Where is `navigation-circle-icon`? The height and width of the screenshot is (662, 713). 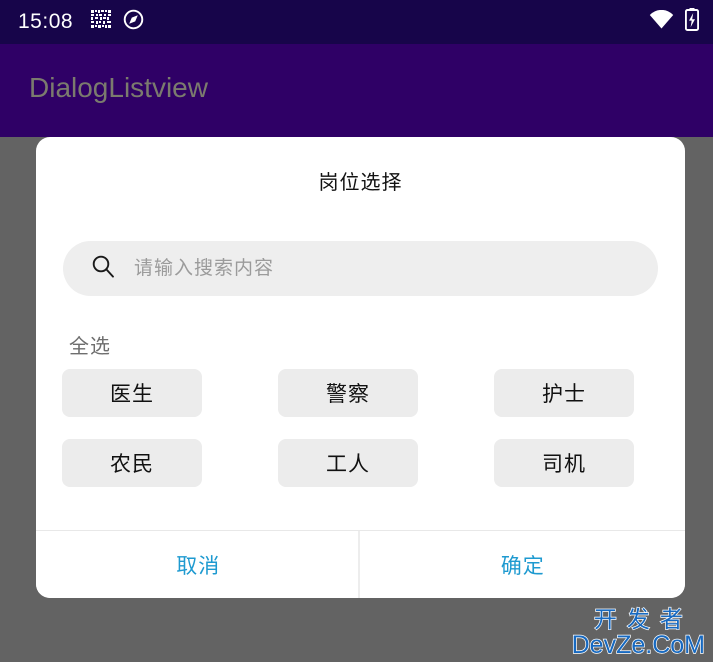 navigation-circle-icon is located at coordinates (133, 22).